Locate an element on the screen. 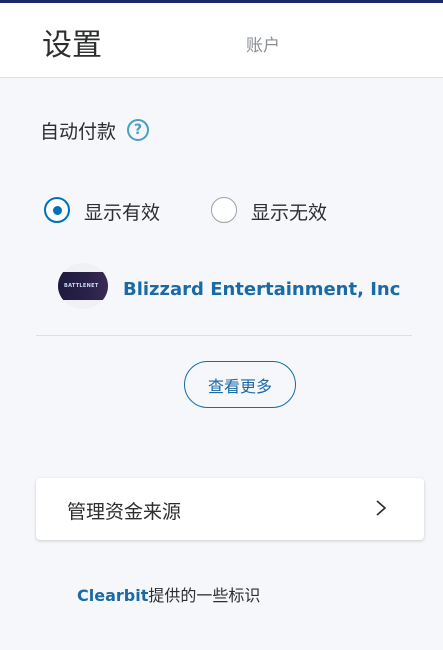  autopay-title: 自动付款 is located at coordinates (78, 132).